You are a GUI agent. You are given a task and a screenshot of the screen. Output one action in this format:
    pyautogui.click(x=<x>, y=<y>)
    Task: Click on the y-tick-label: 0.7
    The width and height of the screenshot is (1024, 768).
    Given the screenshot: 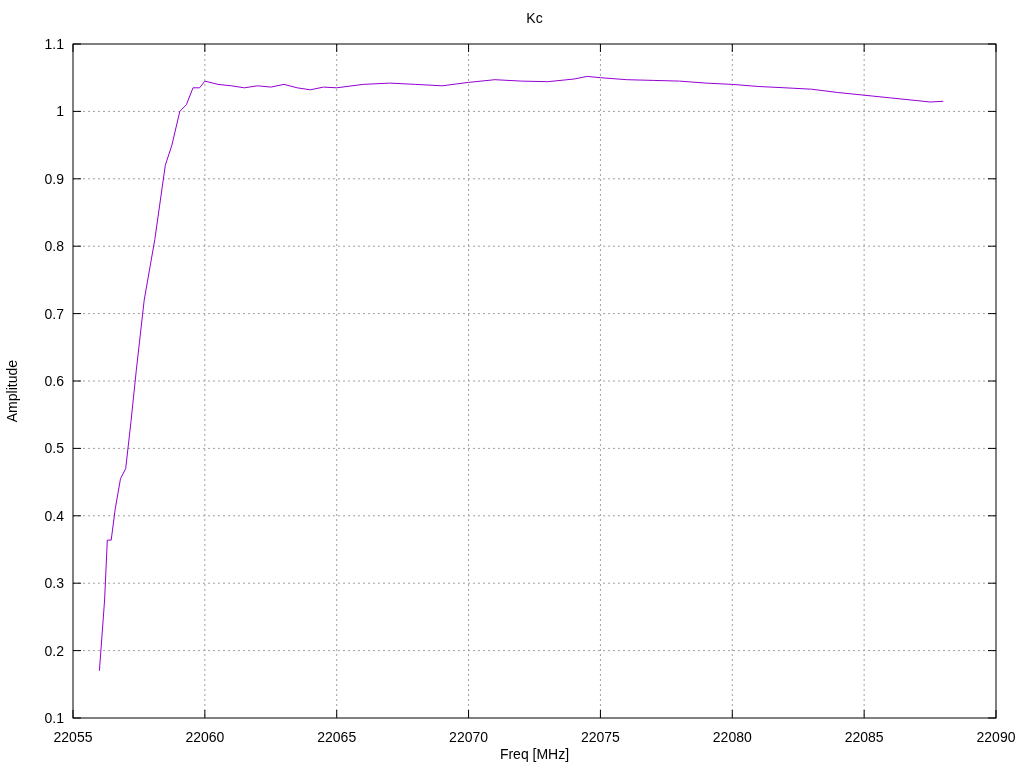 What is the action you would take?
    pyautogui.click(x=54, y=313)
    